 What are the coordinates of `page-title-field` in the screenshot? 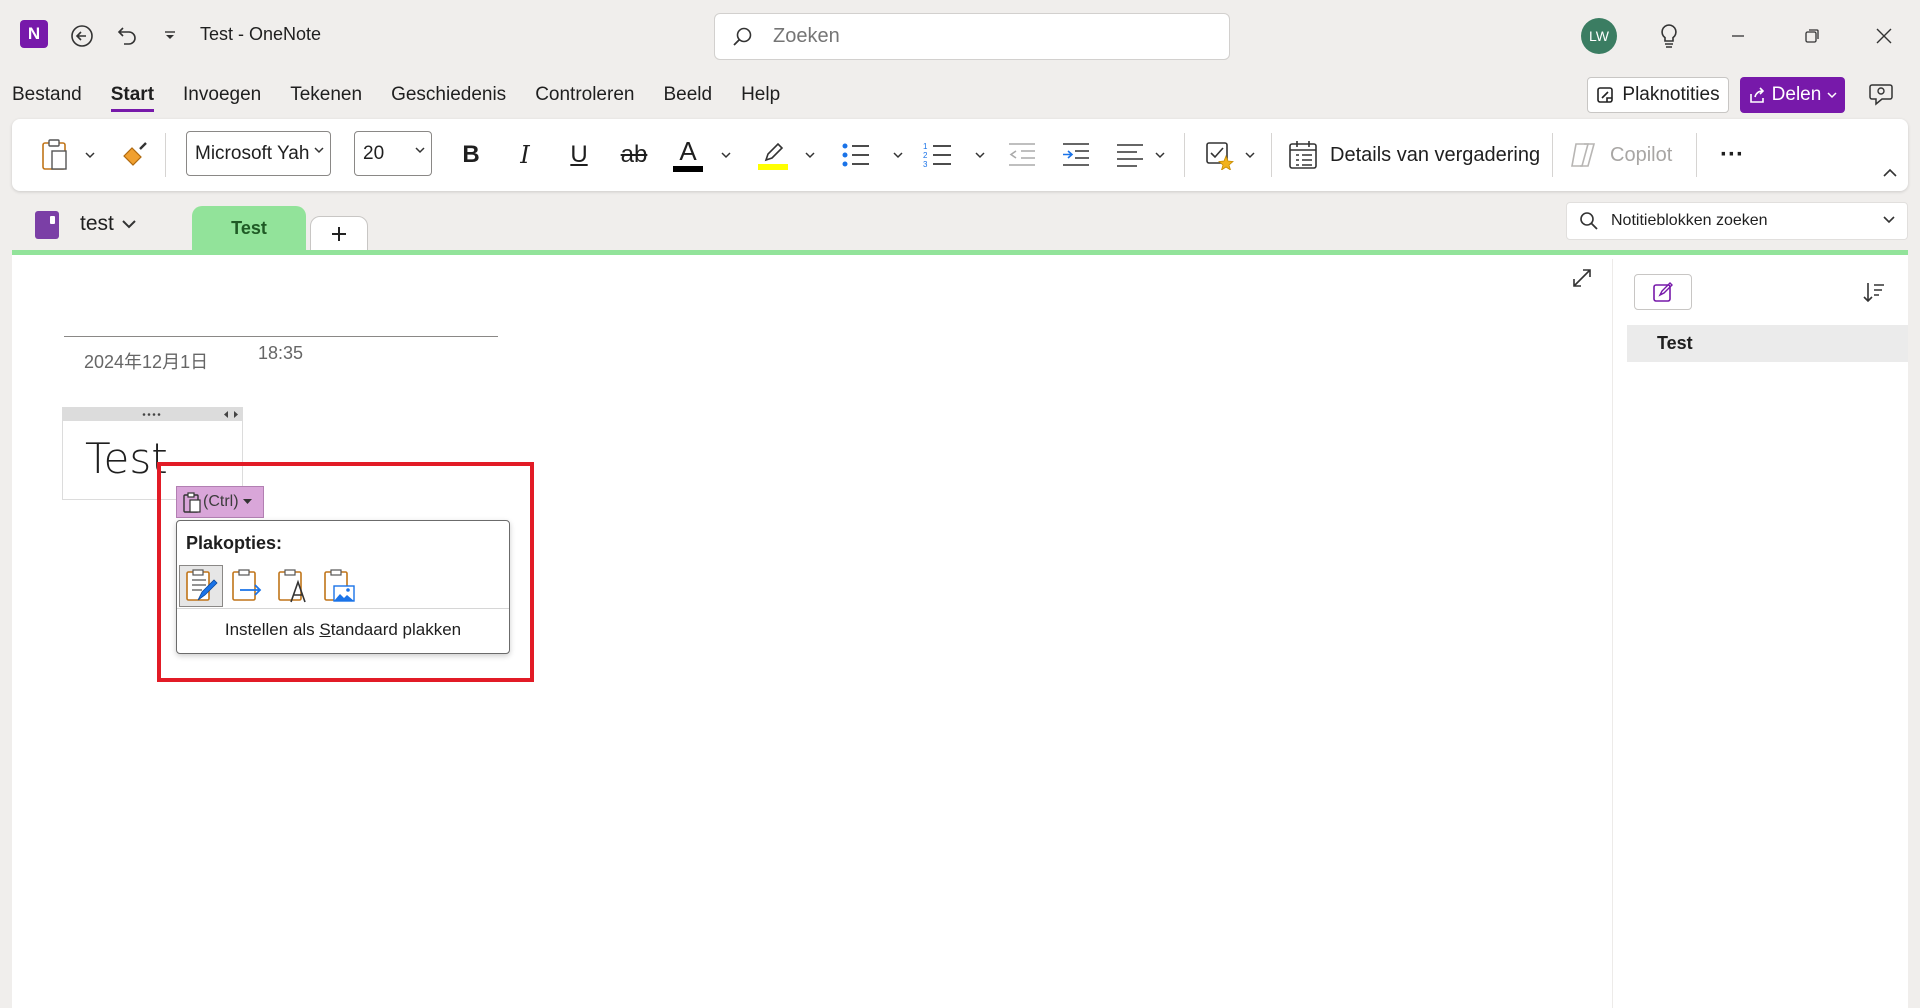 It's located at (281, 336).